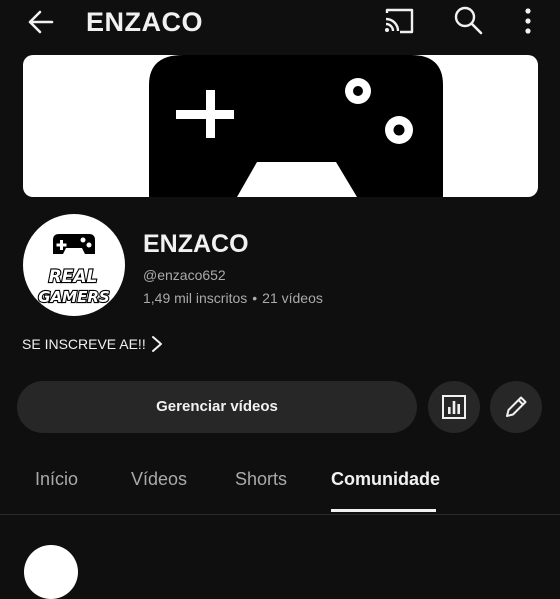 The image size is (560, 599). What do you see at coordinates (217, 407) in the screenshot?
I see `manage-videos-button: Gerenciar vídeos` at bounding box center [217, 407].